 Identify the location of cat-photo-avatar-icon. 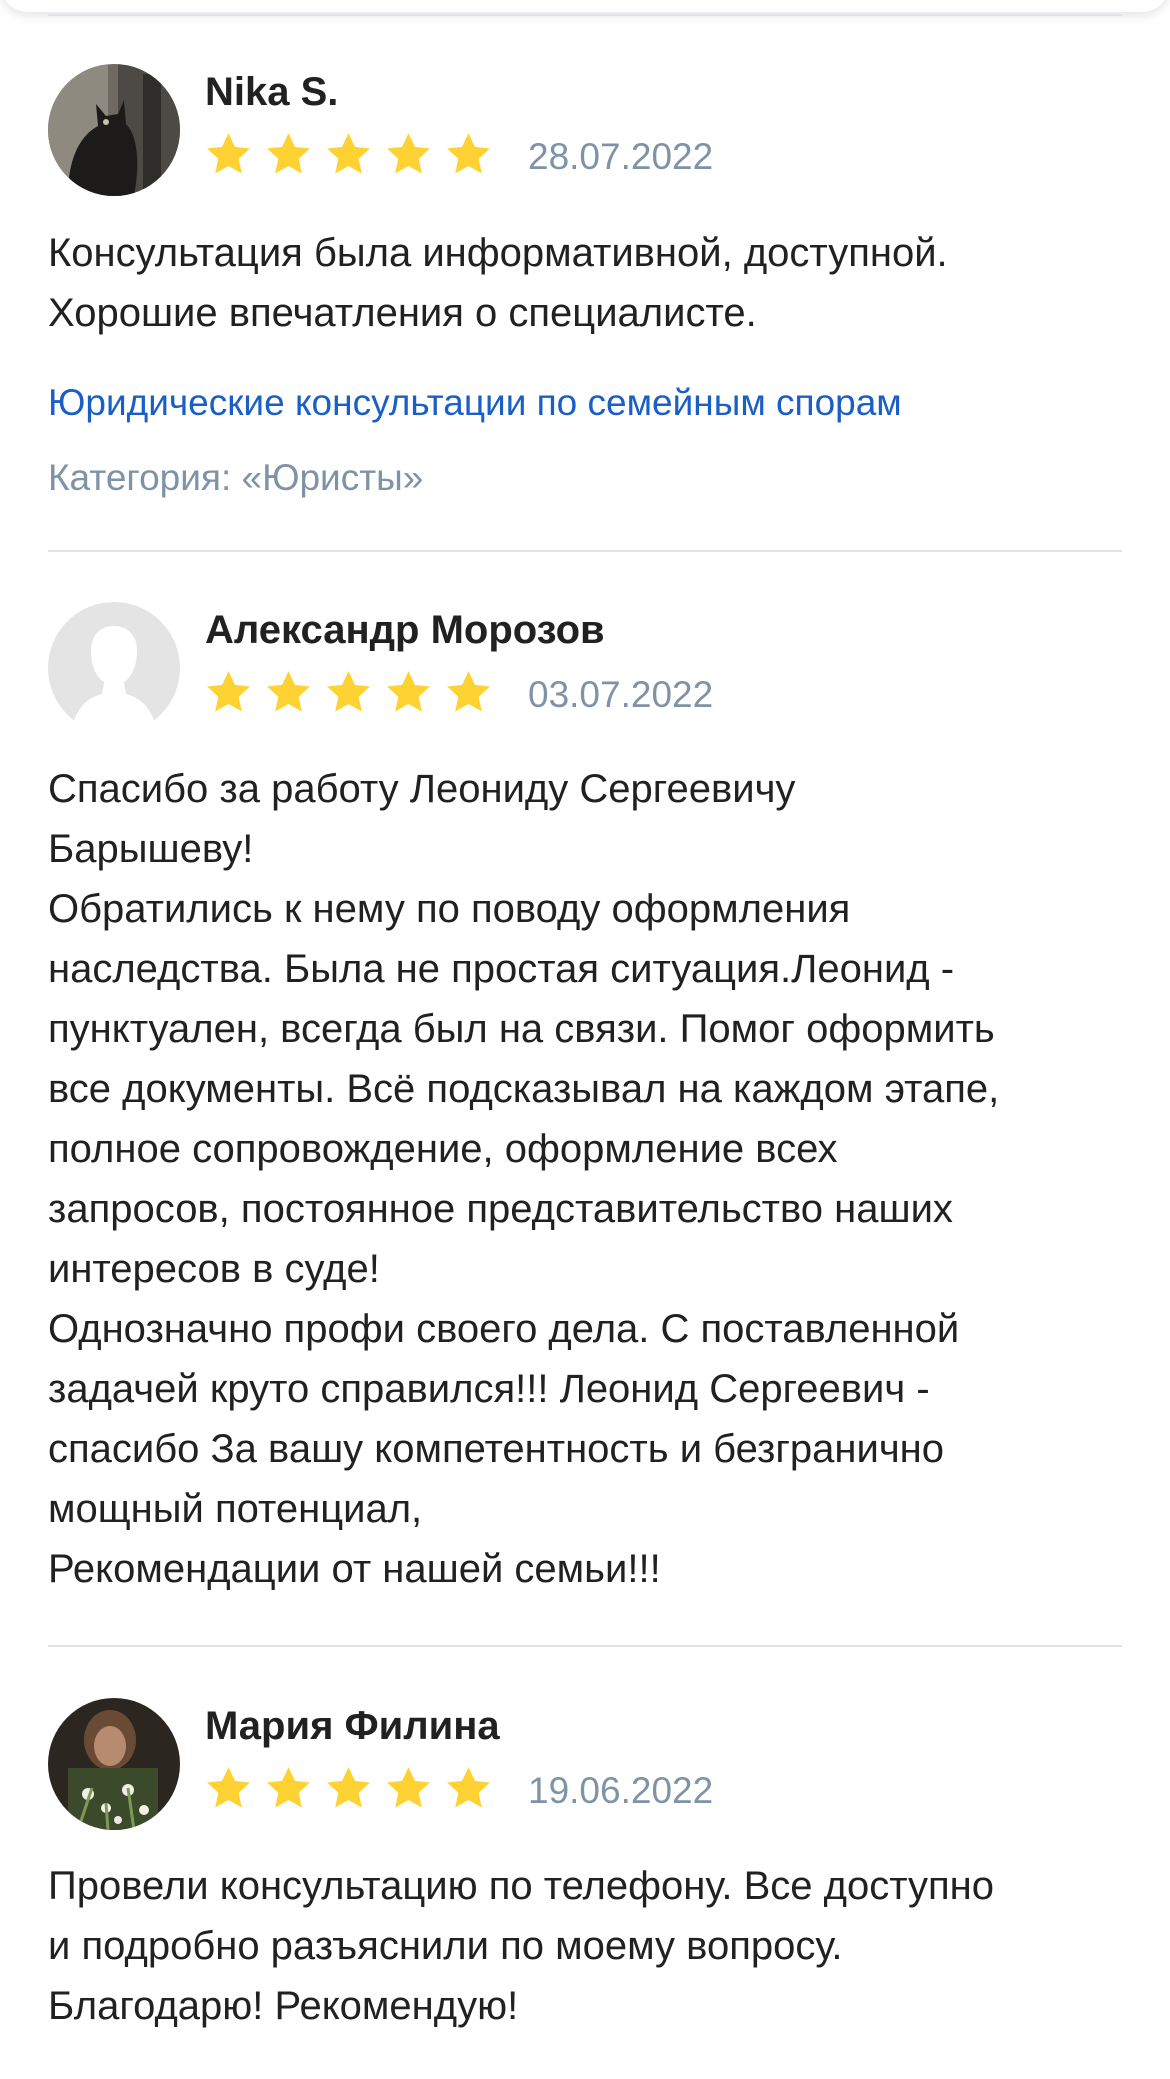
(114, 130).